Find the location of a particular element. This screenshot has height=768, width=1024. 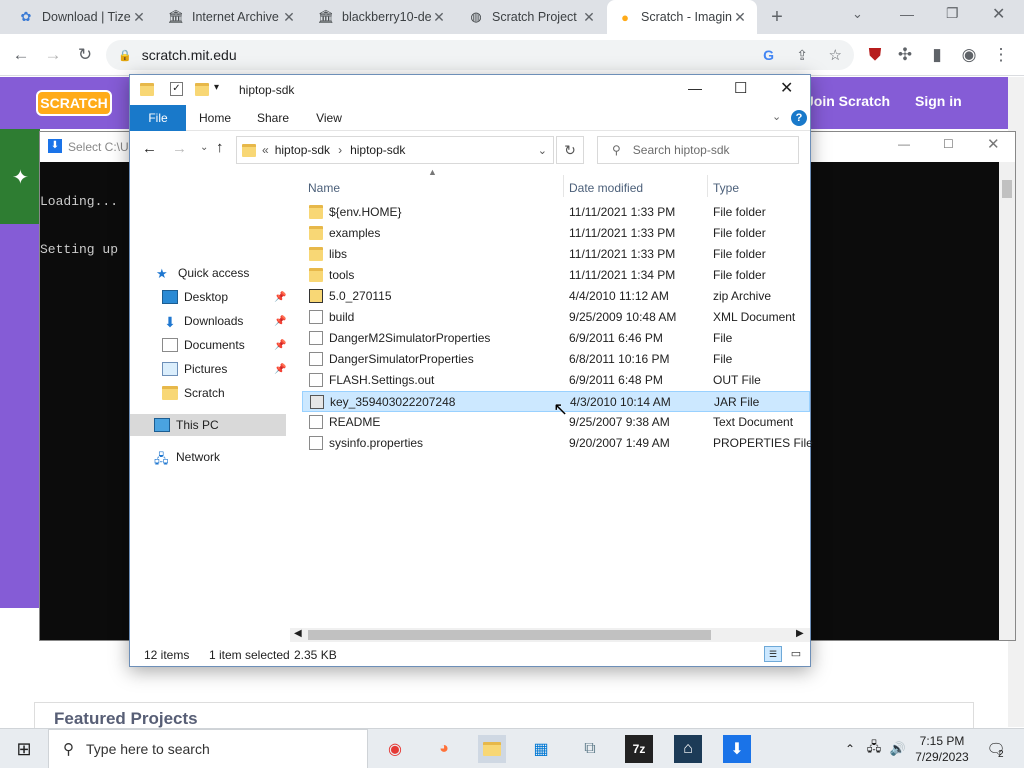

windows-start-icon: ⊞ is located at coordinates (24, 749).